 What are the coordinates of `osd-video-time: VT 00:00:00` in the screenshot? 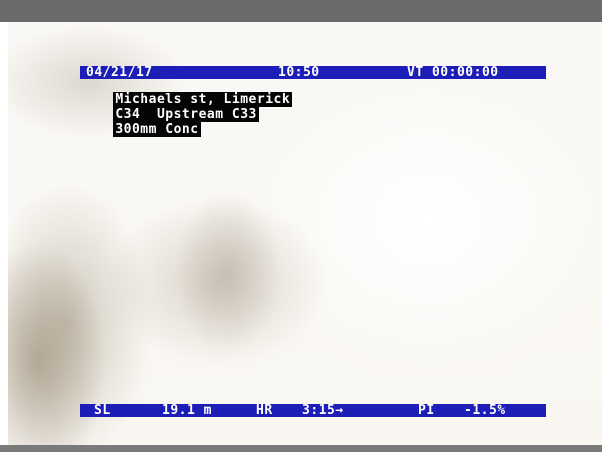 It's located at (453, 72).